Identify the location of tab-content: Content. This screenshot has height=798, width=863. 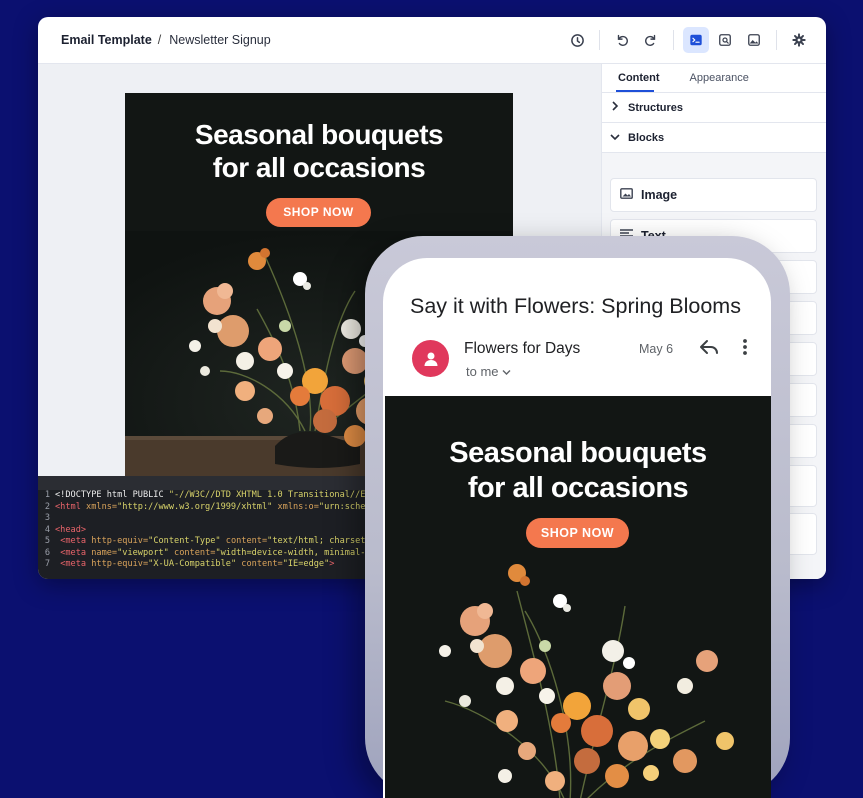
(639, 78).